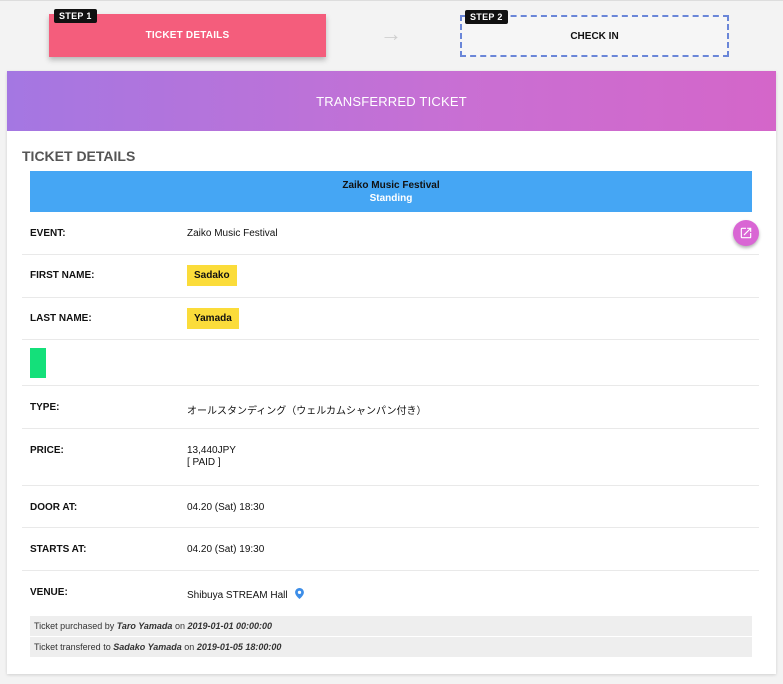 The height and width of the screenshot is (684, 783). I want to click on status-indicator, so click(38, 363).